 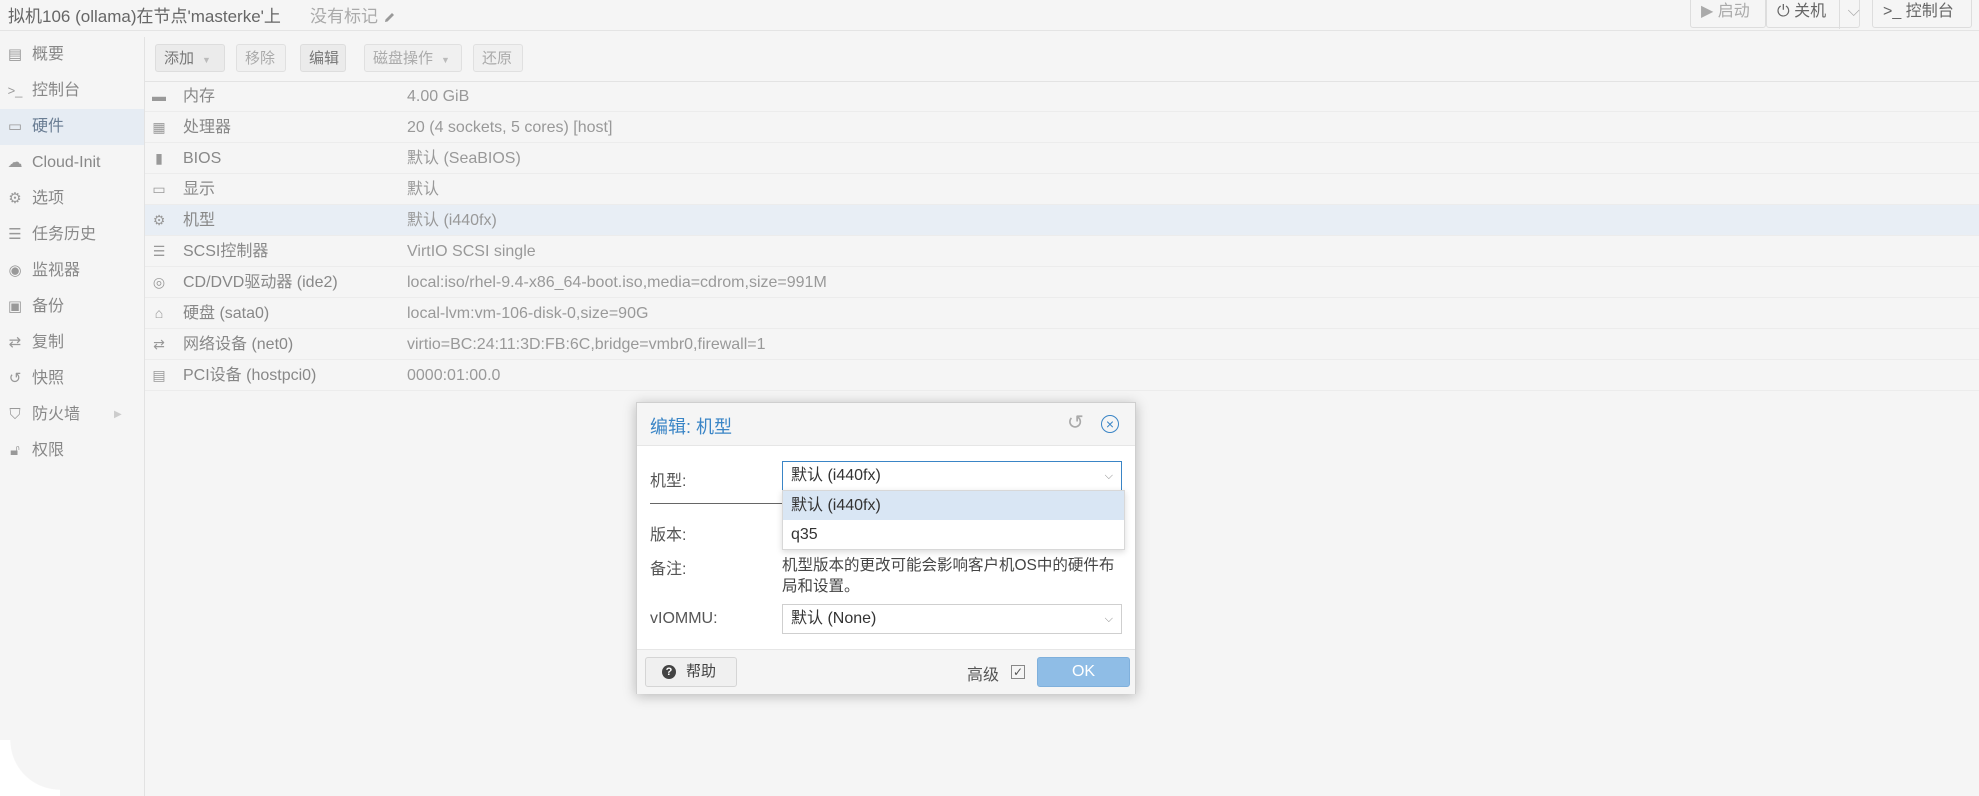 I want to click on machine-select: 默认 (i440fx) ⌵, so click(x=952, y=476).